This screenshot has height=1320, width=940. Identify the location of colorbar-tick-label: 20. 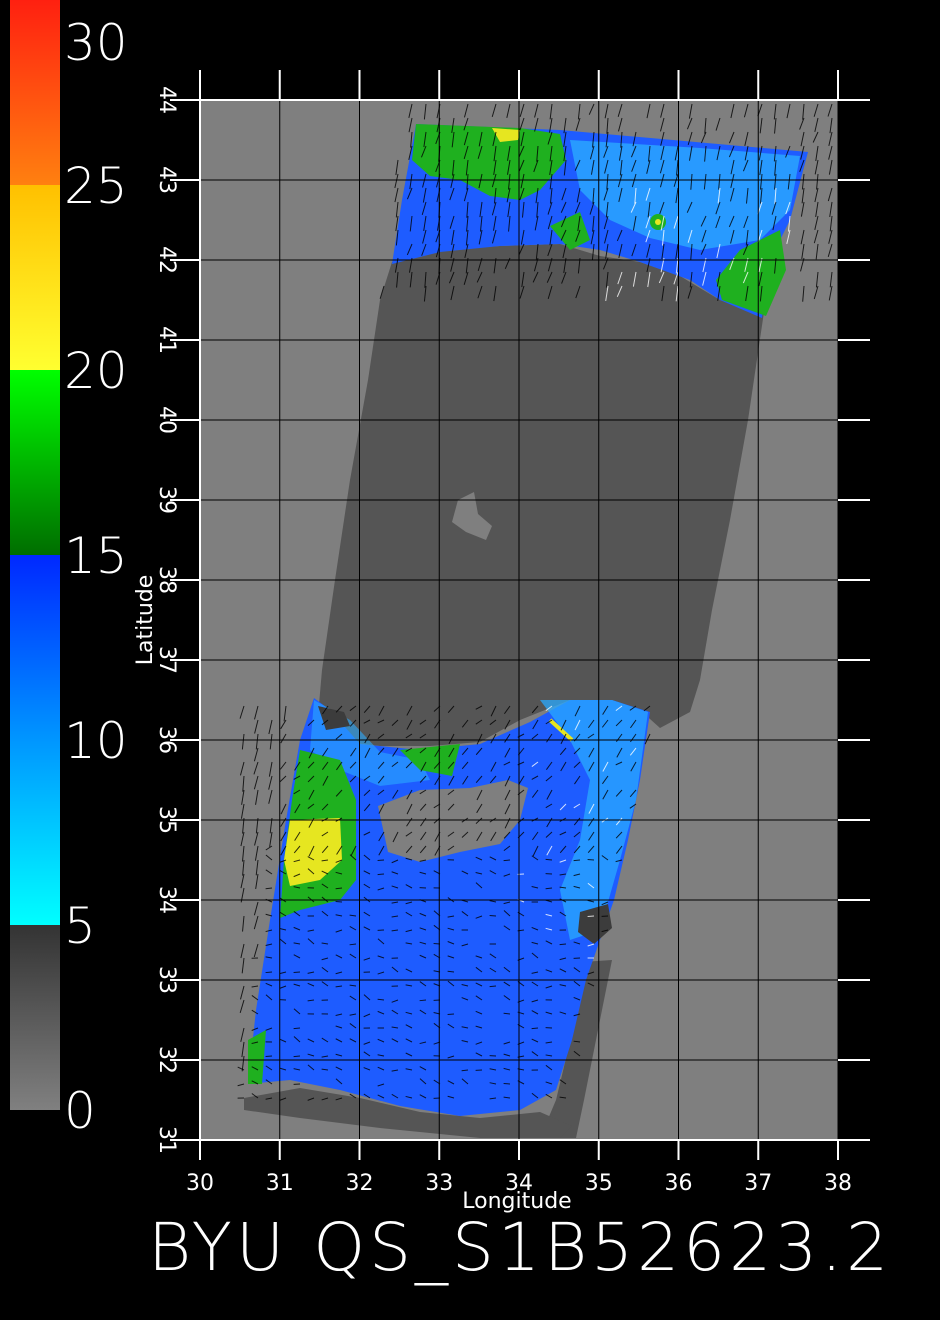
(96, 371).